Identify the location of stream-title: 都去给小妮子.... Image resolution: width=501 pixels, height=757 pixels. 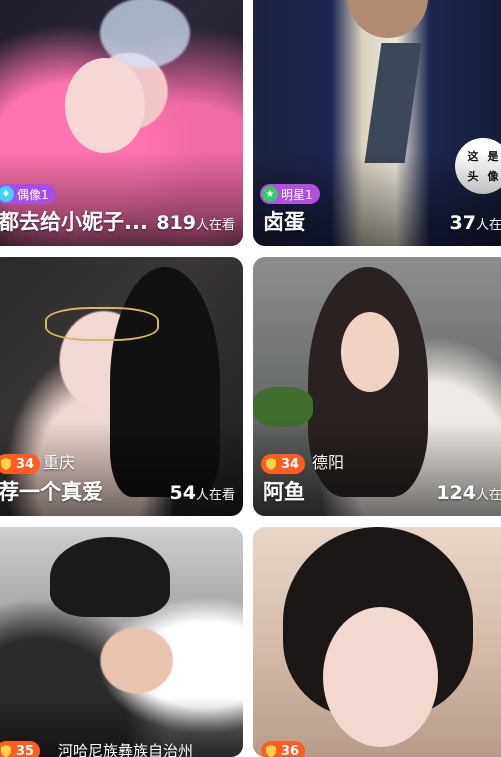
(74, 221).